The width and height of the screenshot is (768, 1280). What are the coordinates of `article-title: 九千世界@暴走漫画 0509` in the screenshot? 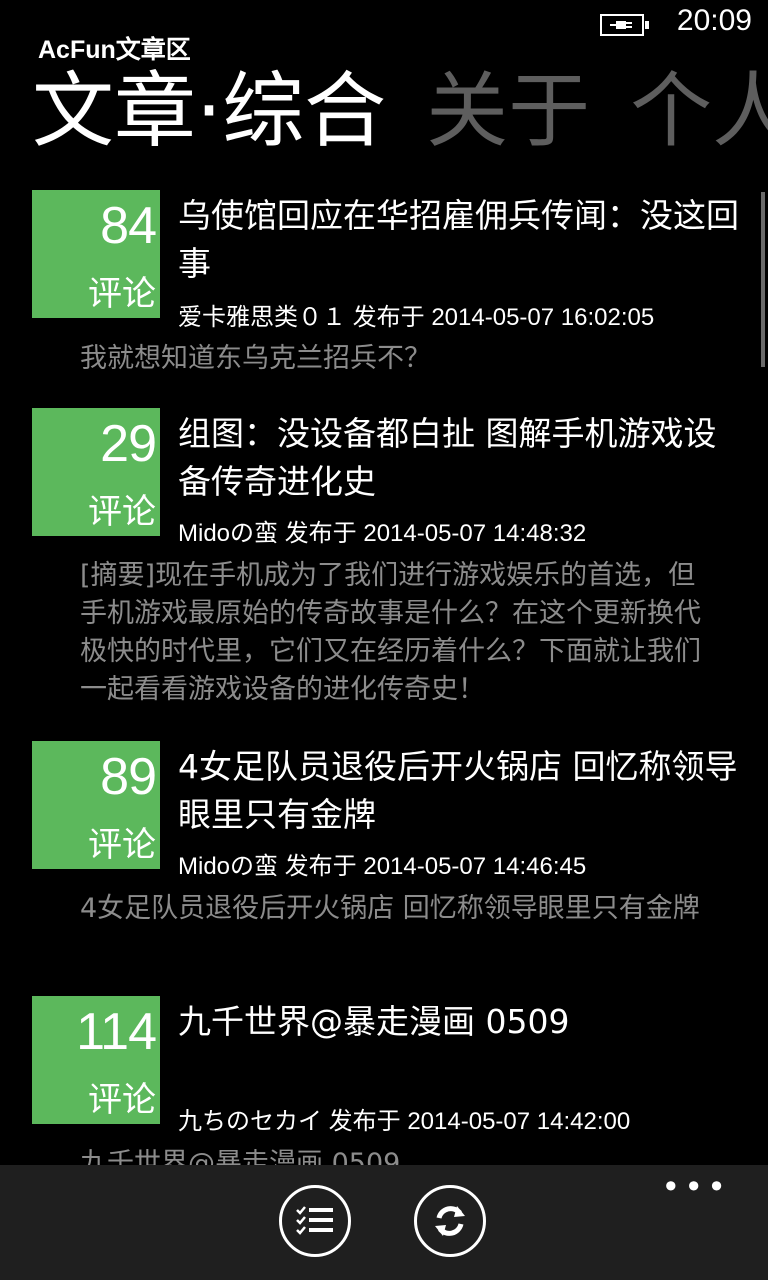 It's located at (460, 1022).